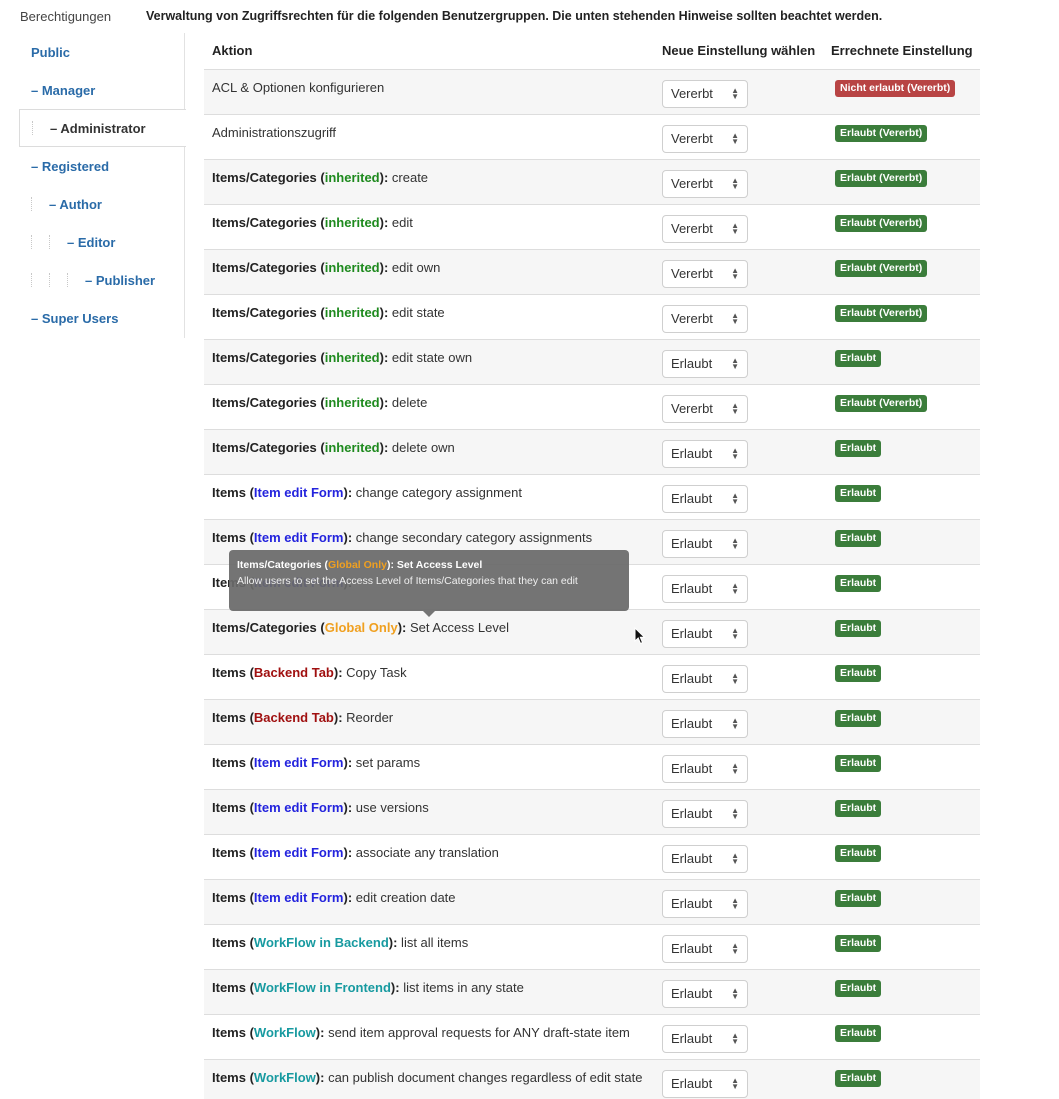 The width and height of the screenshot is (1059, 1099). I want to click on action-text: list items in any state, so click(461, 987).